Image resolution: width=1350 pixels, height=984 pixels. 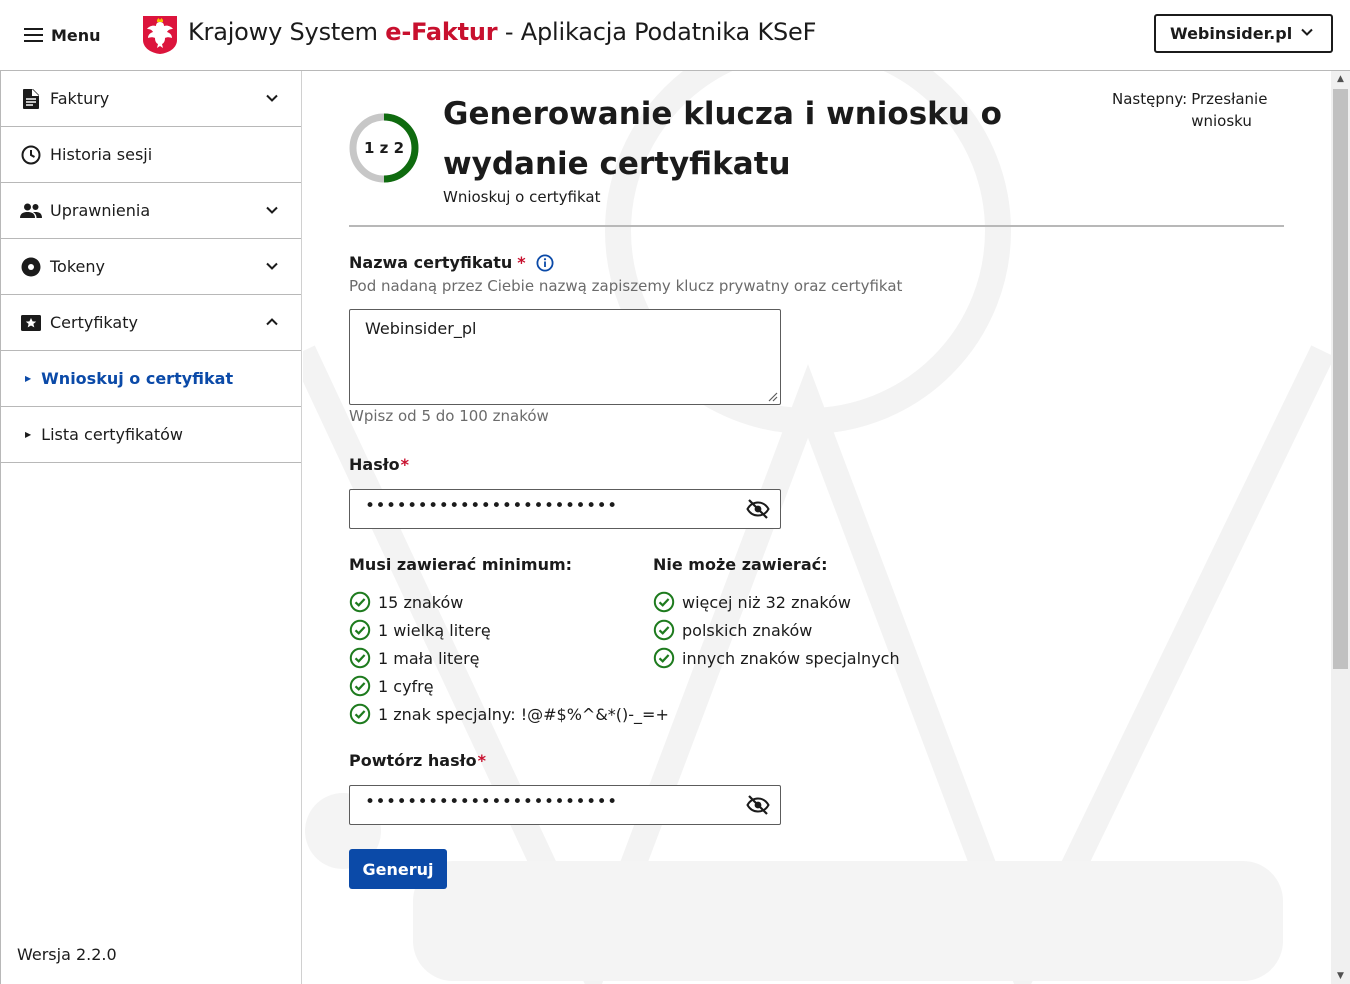 What do you see at coordinates (657, 32) in the screenshot?
I see `app-title-suffix: - Aplikacja Podatnika KSeF` at bounding box center [657, 32].